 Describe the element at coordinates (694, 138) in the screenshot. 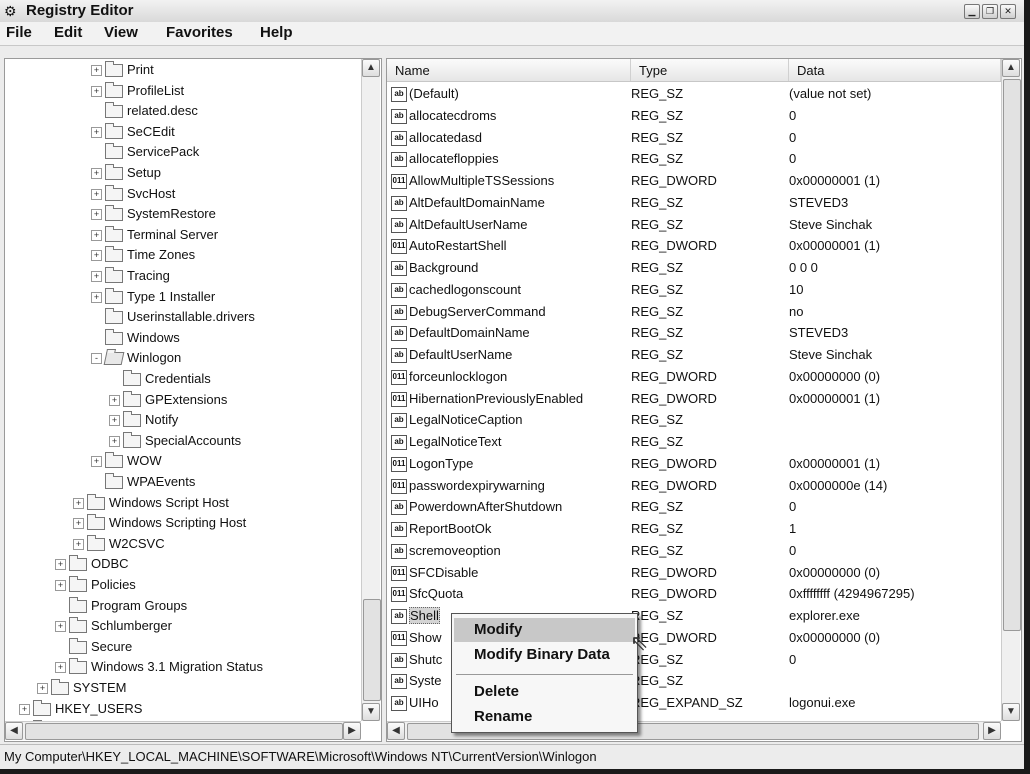

I see `value-row: ab allocatedasd REG_SZ 0` at that location.